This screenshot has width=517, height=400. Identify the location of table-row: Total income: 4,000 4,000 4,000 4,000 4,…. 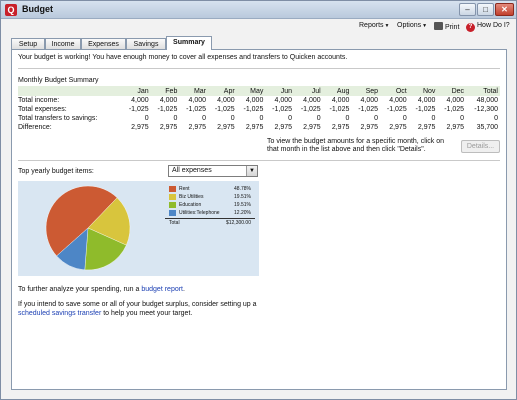
(259, 100).